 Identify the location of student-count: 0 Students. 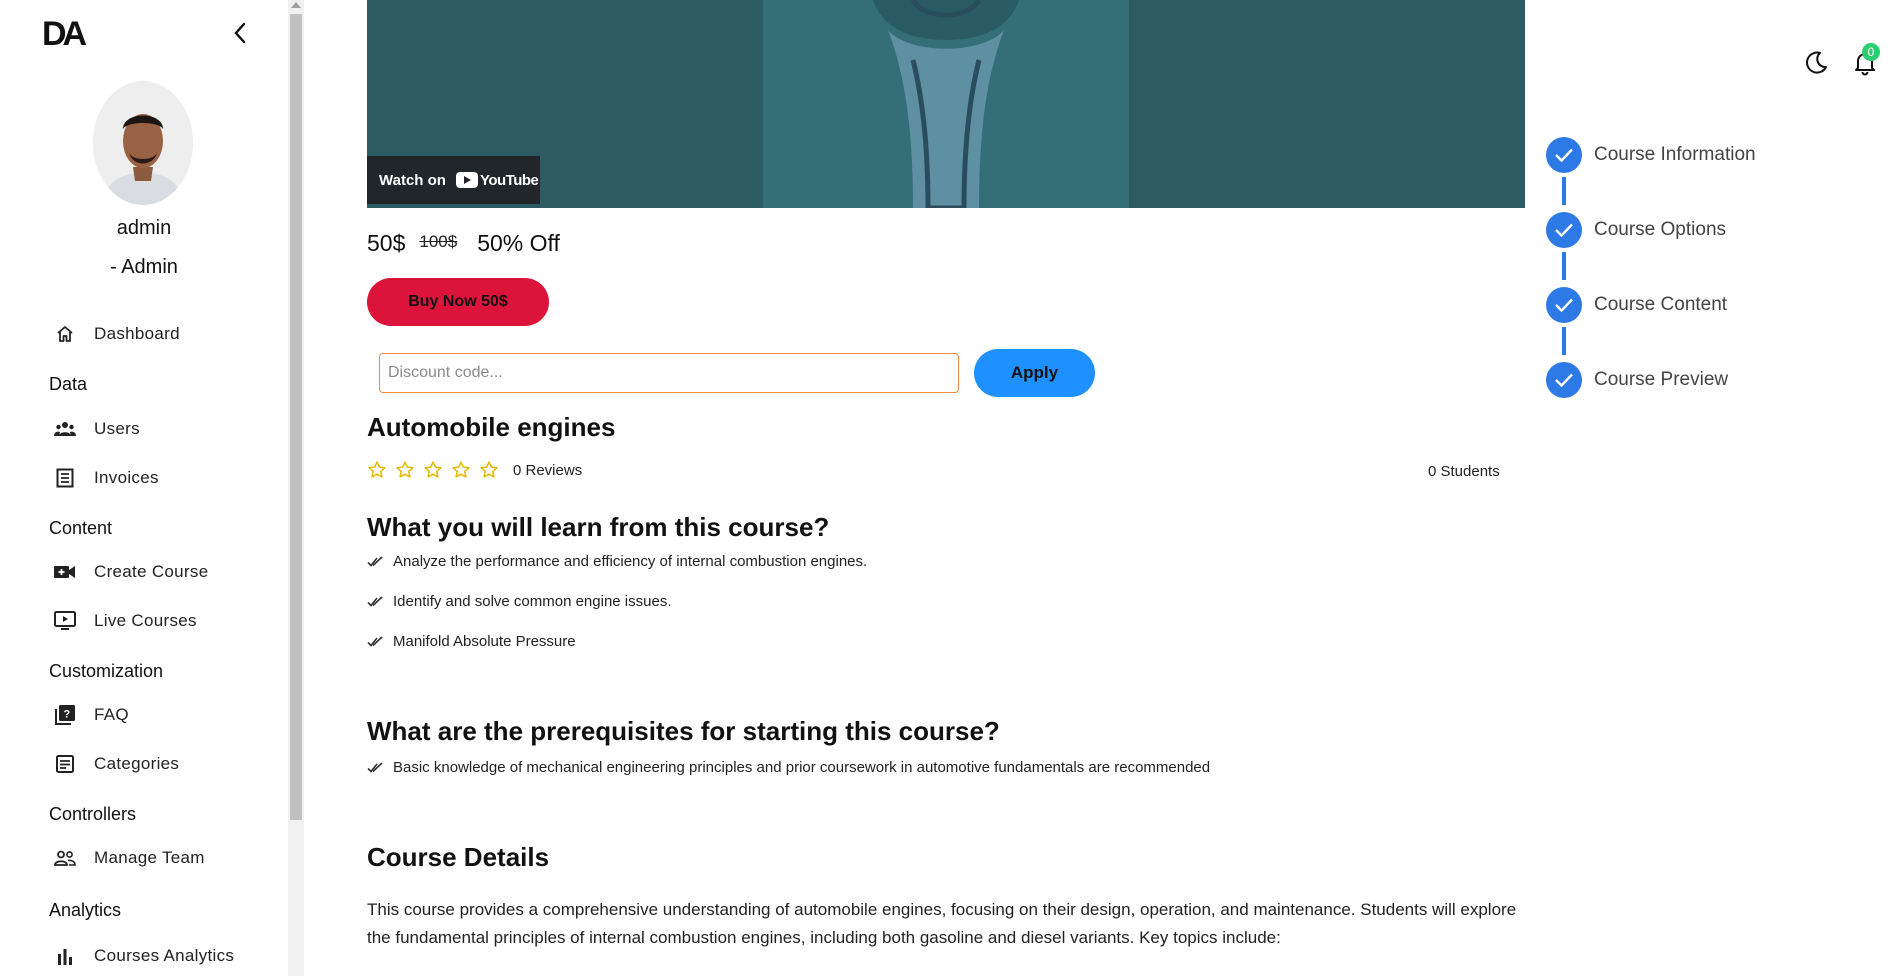
(1464, 471).